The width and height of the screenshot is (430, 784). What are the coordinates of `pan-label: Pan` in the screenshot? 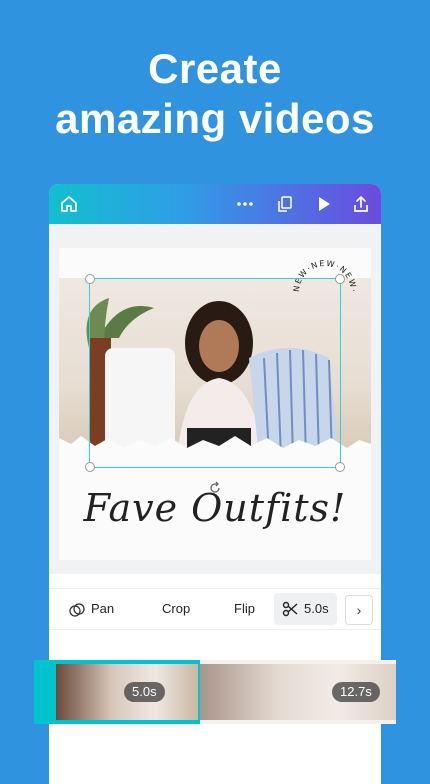 It's located at (103, 608).